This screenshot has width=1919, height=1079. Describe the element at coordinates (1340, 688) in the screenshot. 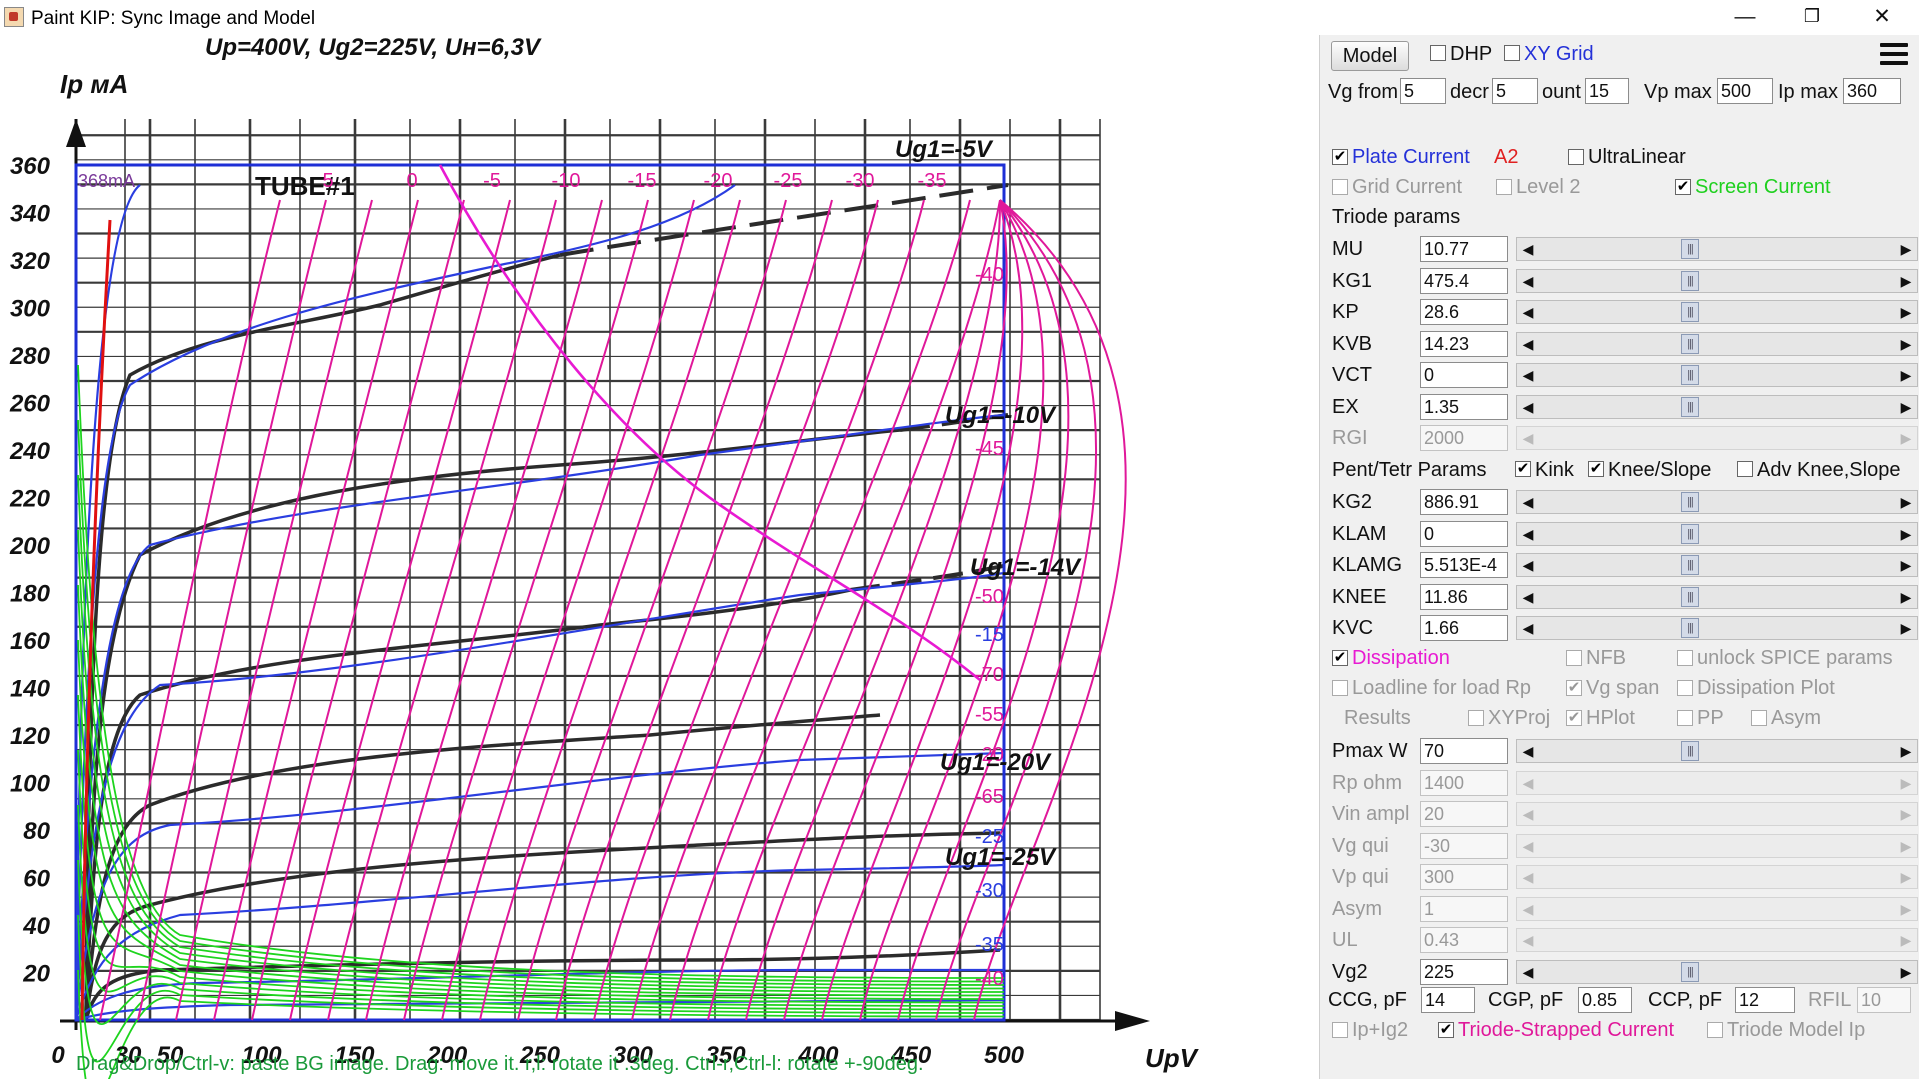

I see `loadline-checkbox` at that location.